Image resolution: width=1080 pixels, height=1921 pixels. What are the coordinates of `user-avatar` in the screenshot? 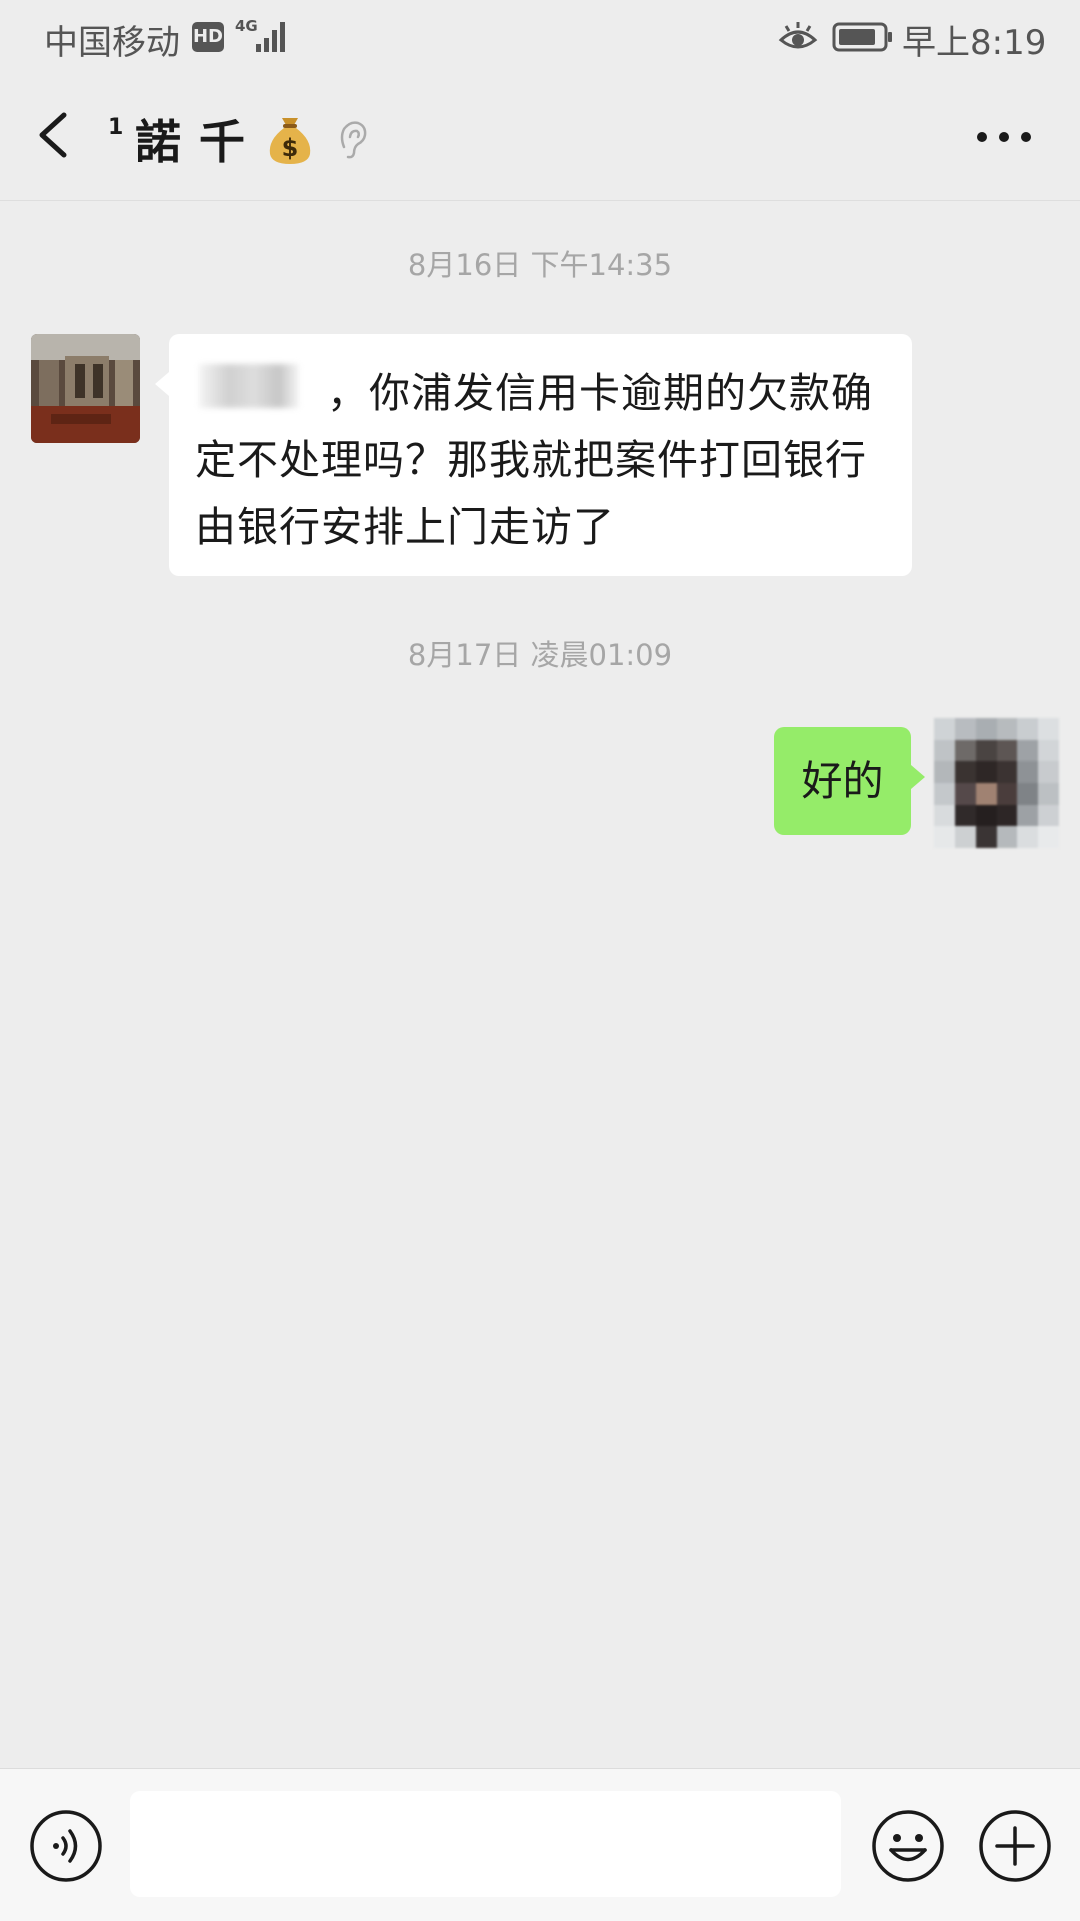 It's located at (996, 783).